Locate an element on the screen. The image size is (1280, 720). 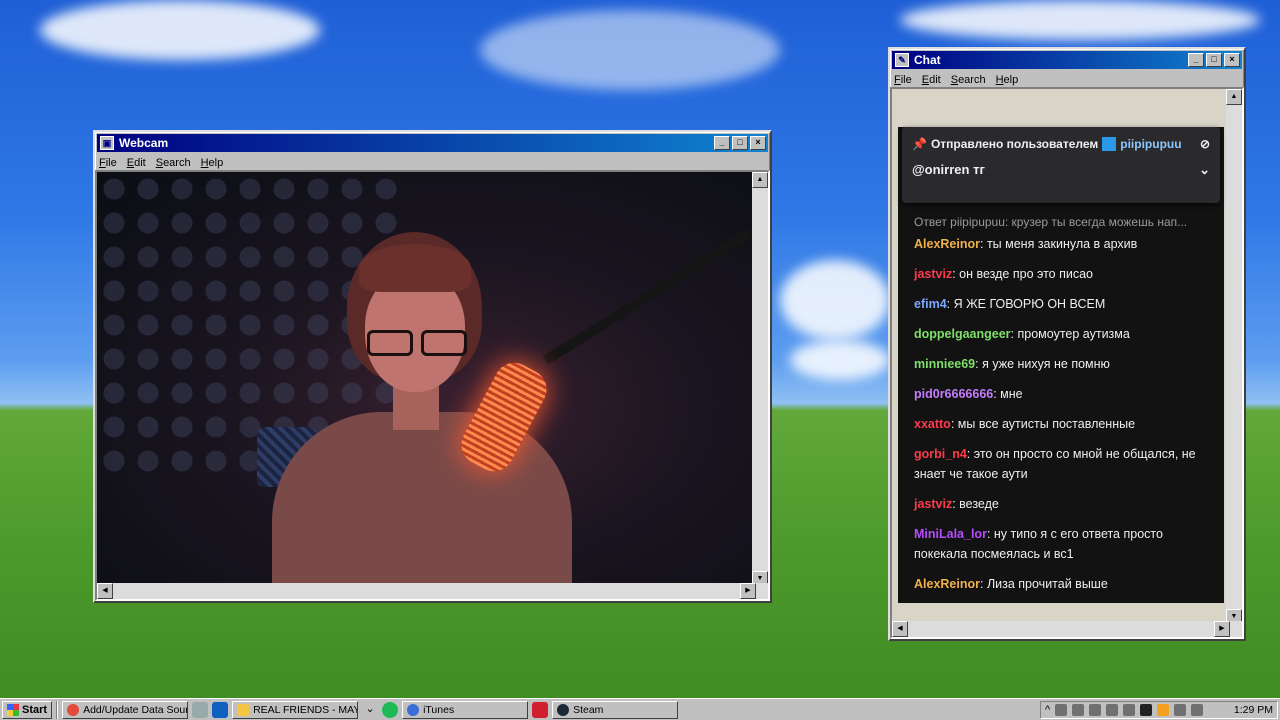
tray-chevron-up-icon: ^ is located at coordinates (1047, 710).